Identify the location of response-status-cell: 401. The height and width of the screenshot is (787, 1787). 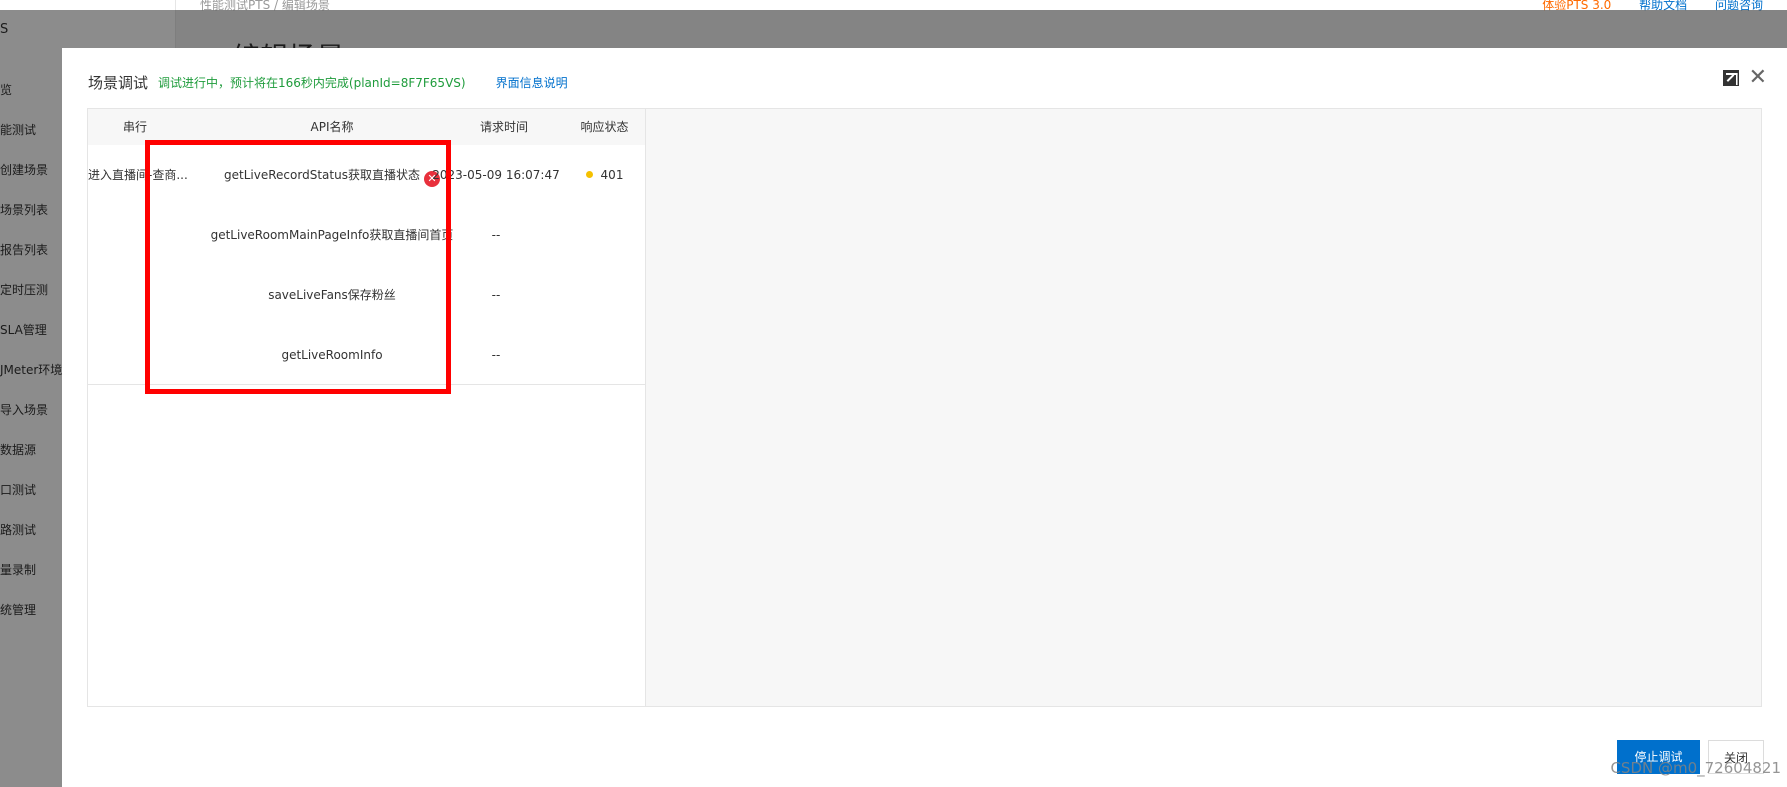
(604, 175).